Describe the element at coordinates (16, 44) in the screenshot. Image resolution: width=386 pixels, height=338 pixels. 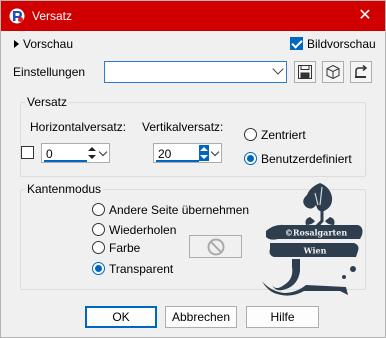
I see `expand-arrow-icon` at that location.